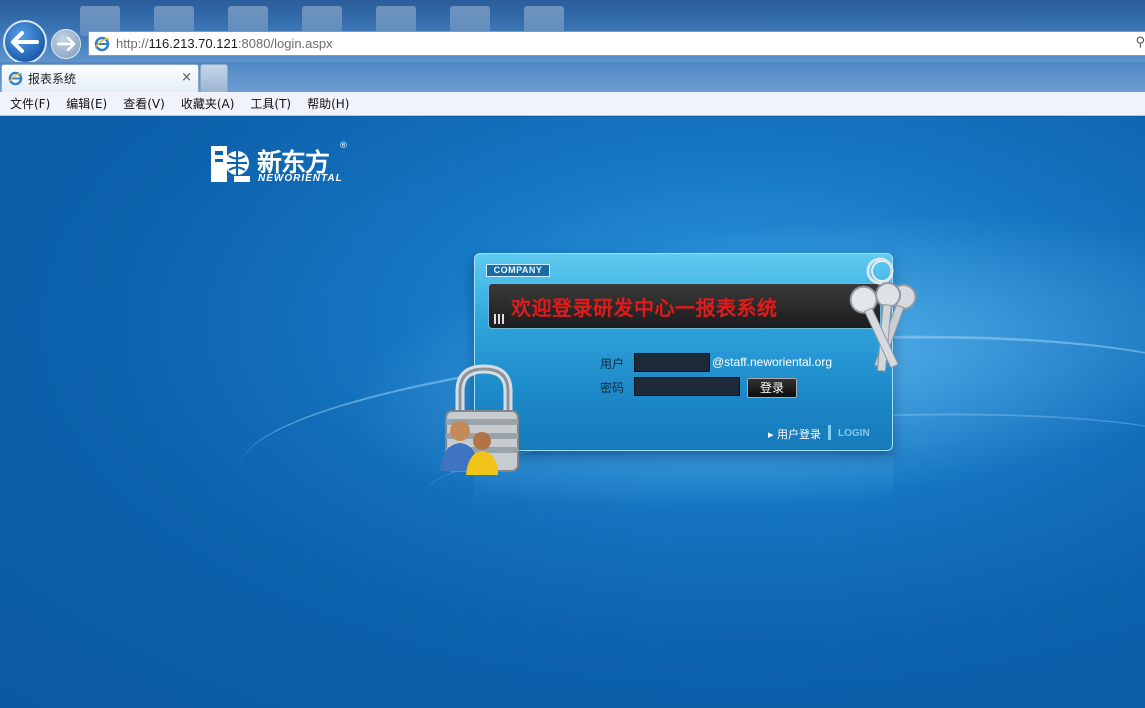  Describe the element at coordinates (270, 103) in the screenshot. I see `menu-tools: 工具(T)` at that location.